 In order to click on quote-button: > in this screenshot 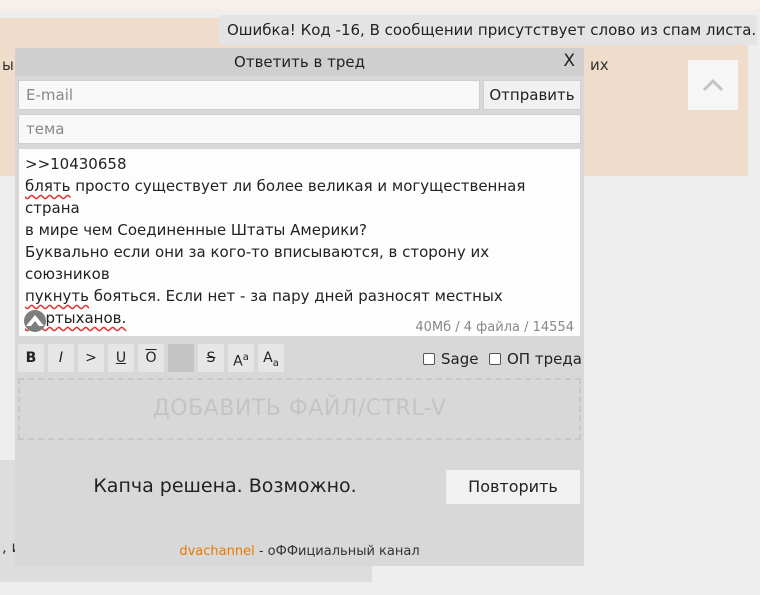, I will do `click(91, 358)`.